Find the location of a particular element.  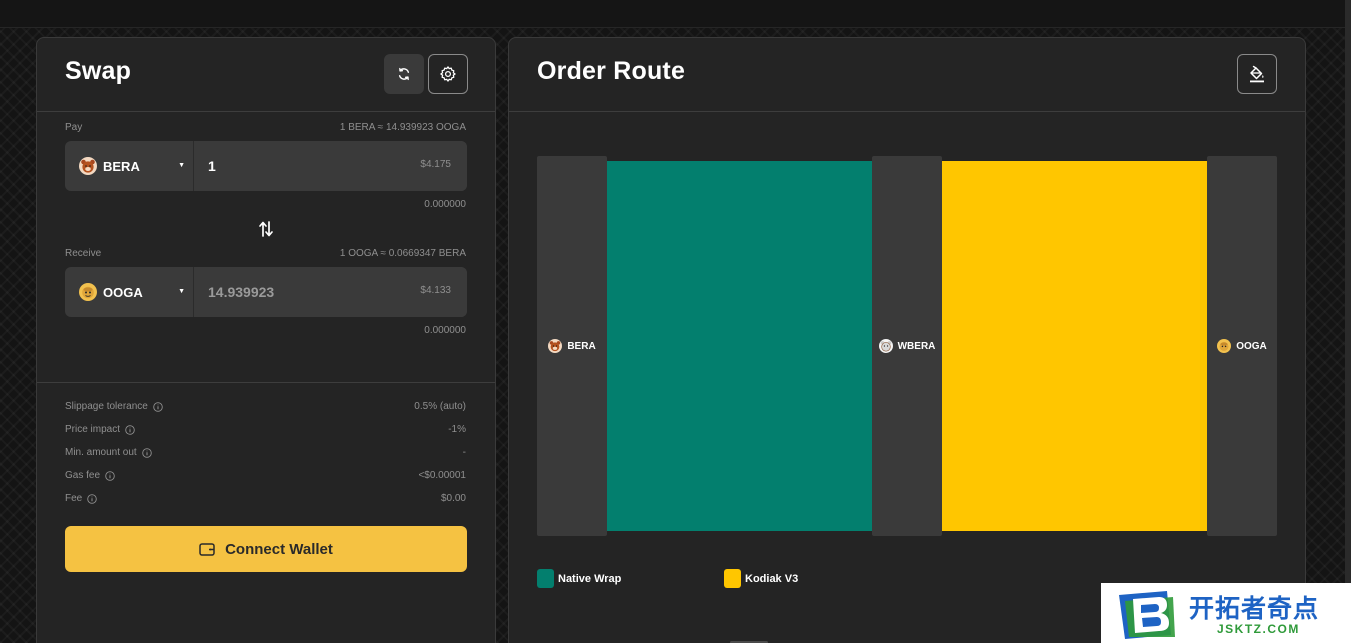

price-impact-label: Price impact is located at coordinates (100, 429).